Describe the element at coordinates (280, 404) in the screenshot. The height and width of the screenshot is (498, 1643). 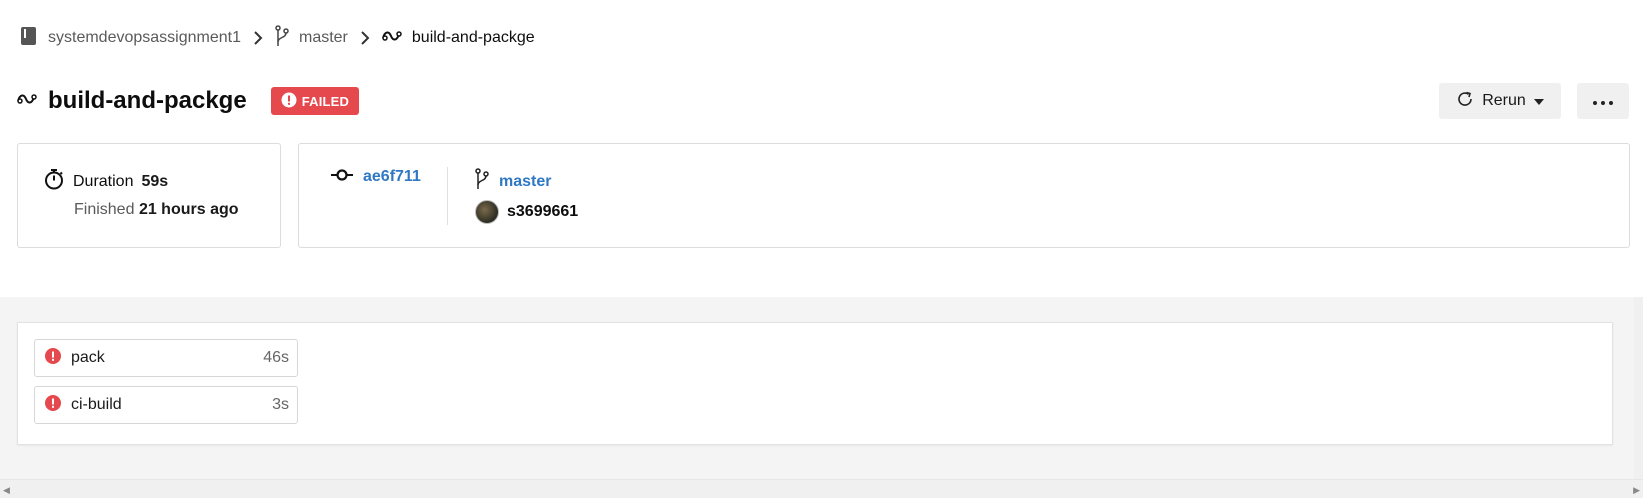
I see `stage-duration: 3s` at that location.